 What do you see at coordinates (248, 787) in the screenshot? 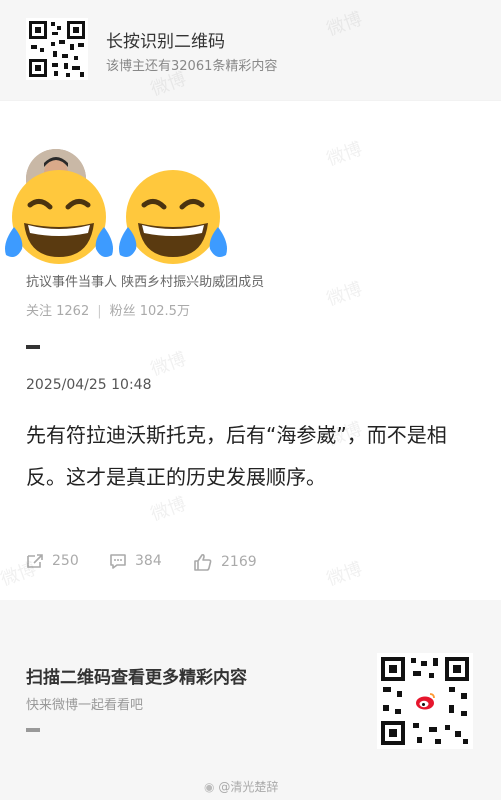
I see `watermark-text: @清光楚辞` at bounding box center [248, 787].